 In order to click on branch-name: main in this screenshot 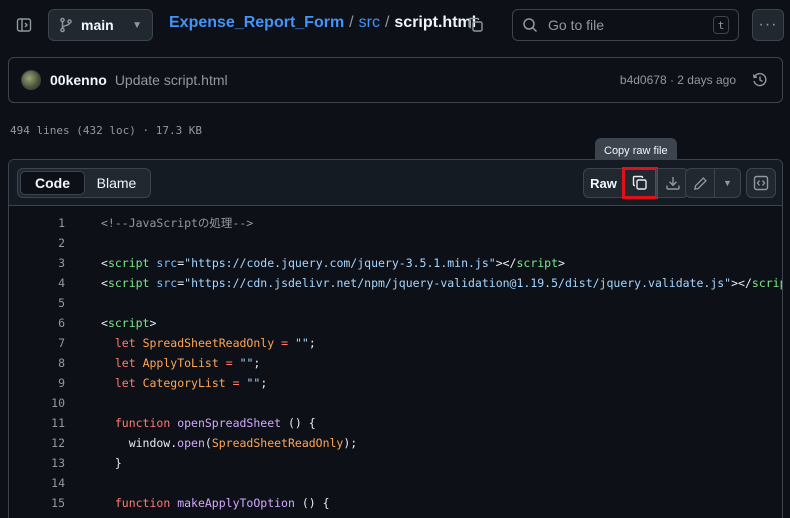, I will do `click(97, 25)`.